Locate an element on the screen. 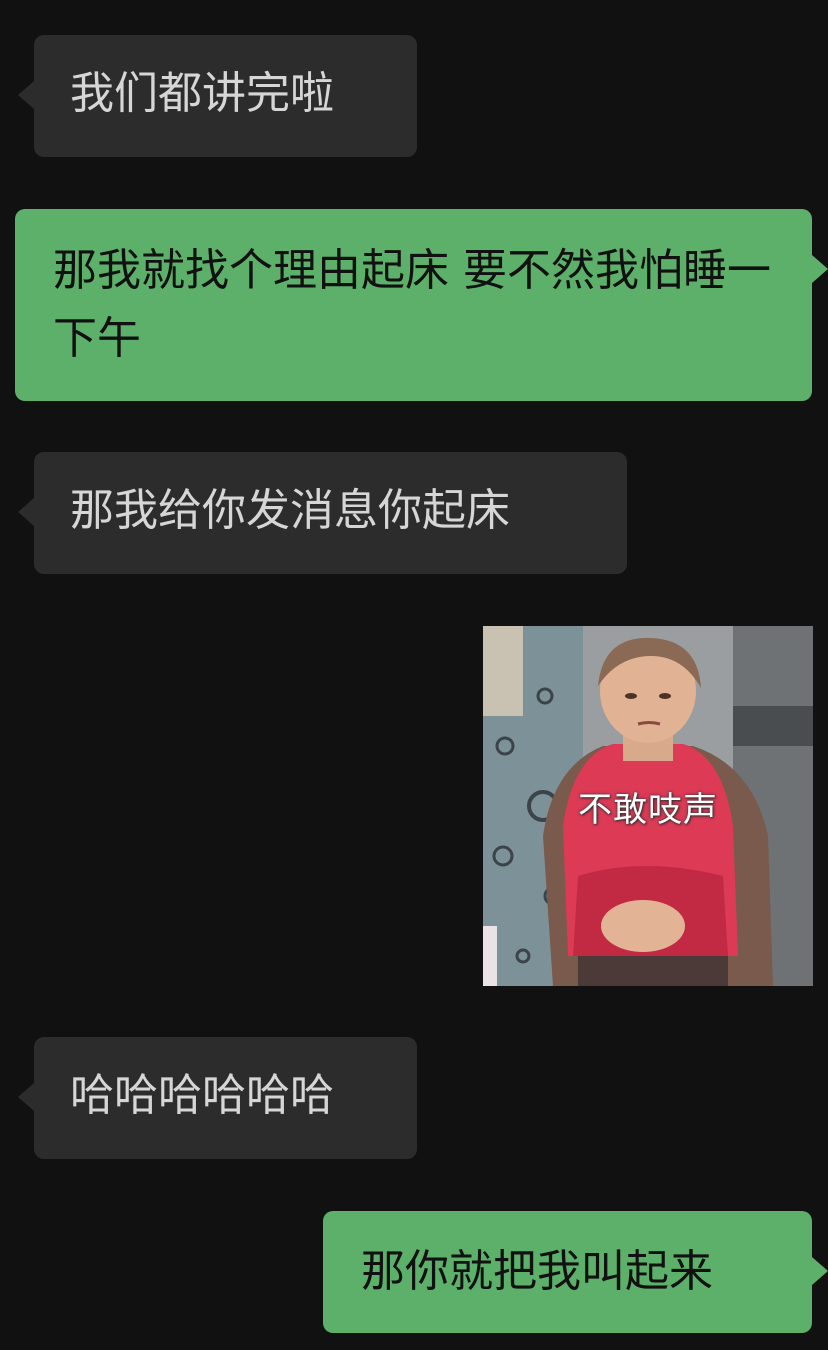 This screenshot has width=828, height=1350. sticker-caption: 不敢吱声 is located at coordinates (648, 810).